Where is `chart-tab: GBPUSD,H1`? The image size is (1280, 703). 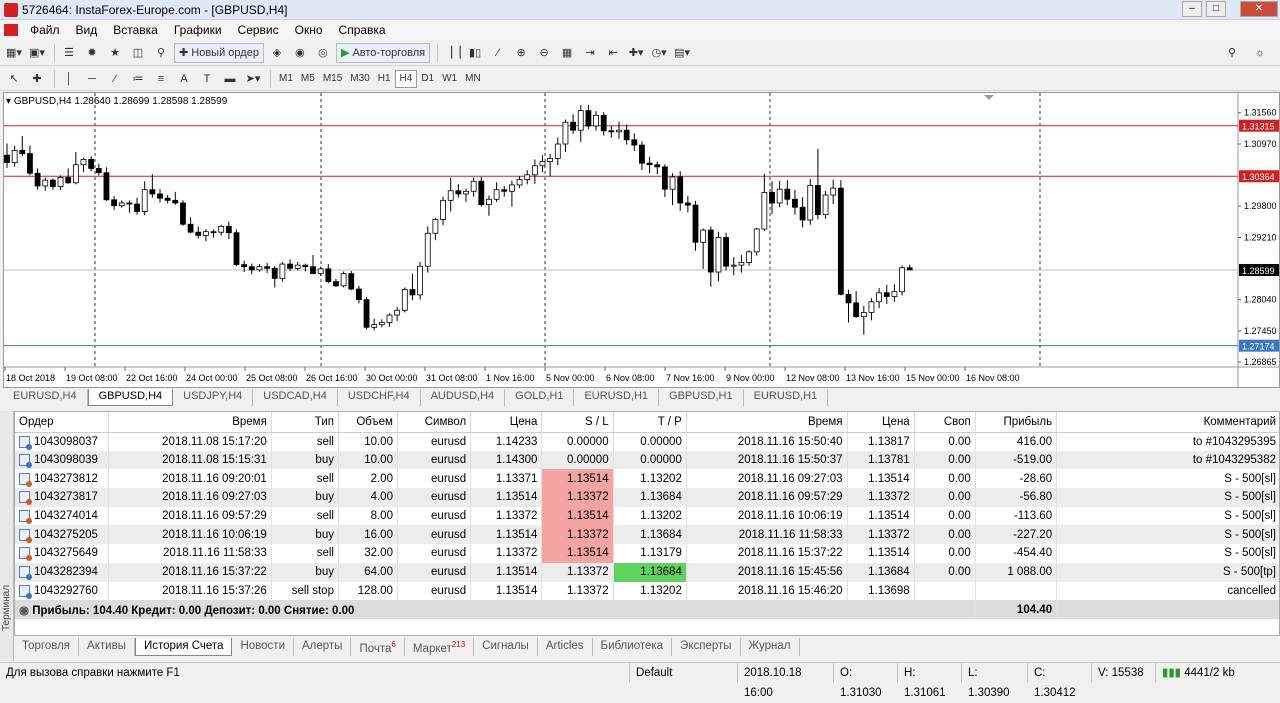 chart-tab: GBPUSD,H1 is located at coordinates (701, 397).